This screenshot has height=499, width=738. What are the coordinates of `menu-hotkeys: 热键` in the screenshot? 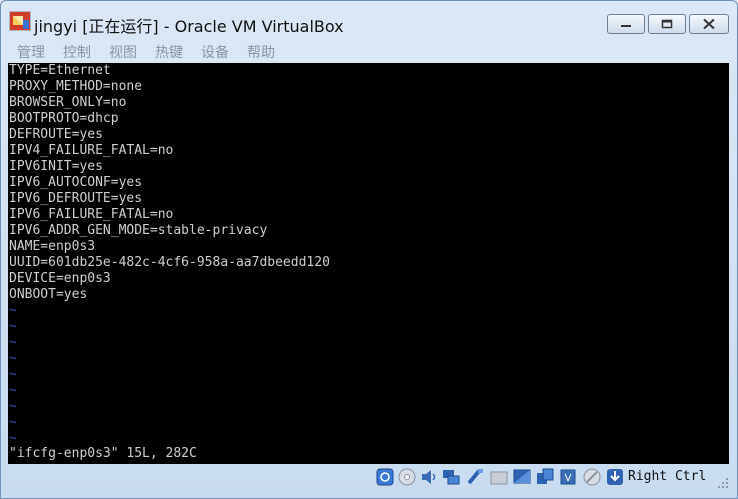 It's located at (169, 52).